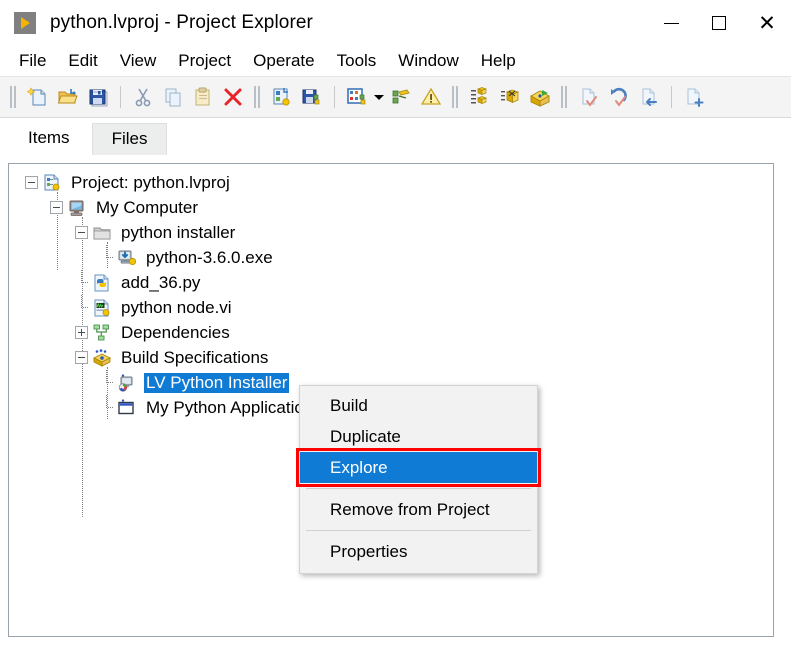 The width and height of the screenshot is (791, 648). I want to click on tree-node-project: Project: python.lvproj, so click(391, 182).